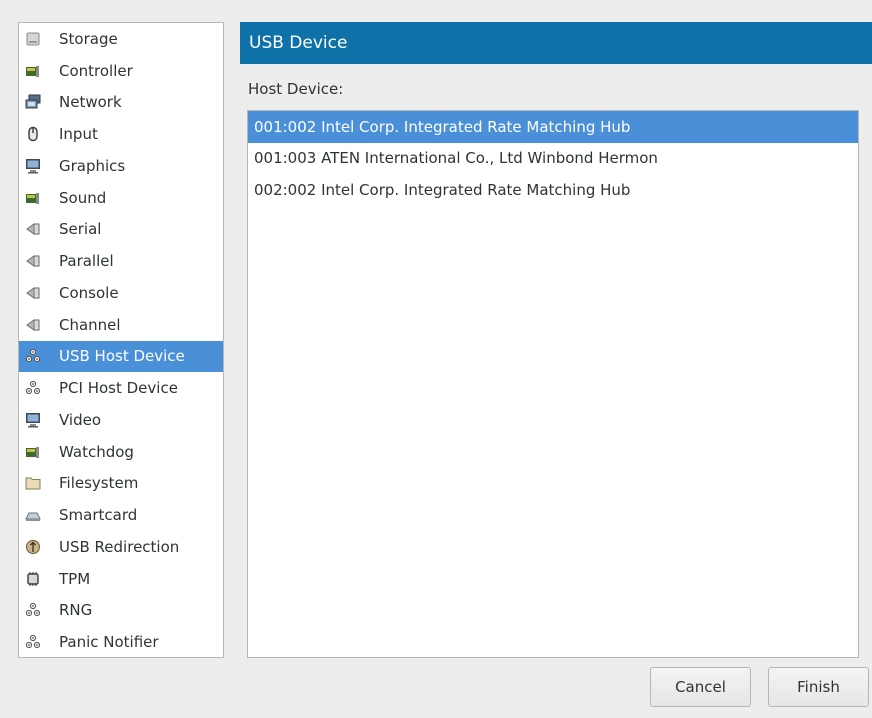 This screenshot has width=872, height=718. Describe the element at coordinates (33, 102) in the screenshot. I see `network-icon` at that location.